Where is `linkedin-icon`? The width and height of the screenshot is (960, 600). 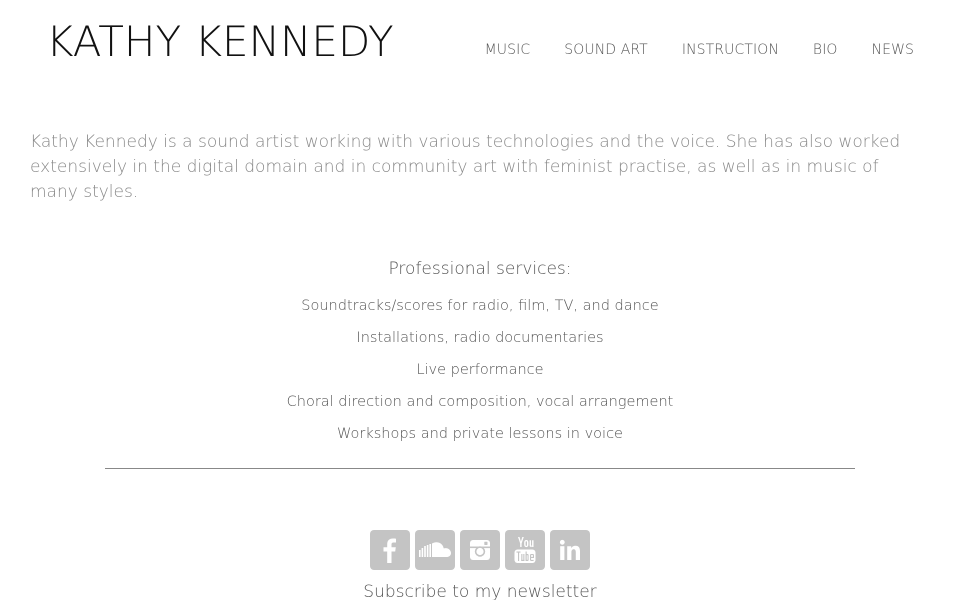 linkedin-icon is located at coordinates (570, 550).